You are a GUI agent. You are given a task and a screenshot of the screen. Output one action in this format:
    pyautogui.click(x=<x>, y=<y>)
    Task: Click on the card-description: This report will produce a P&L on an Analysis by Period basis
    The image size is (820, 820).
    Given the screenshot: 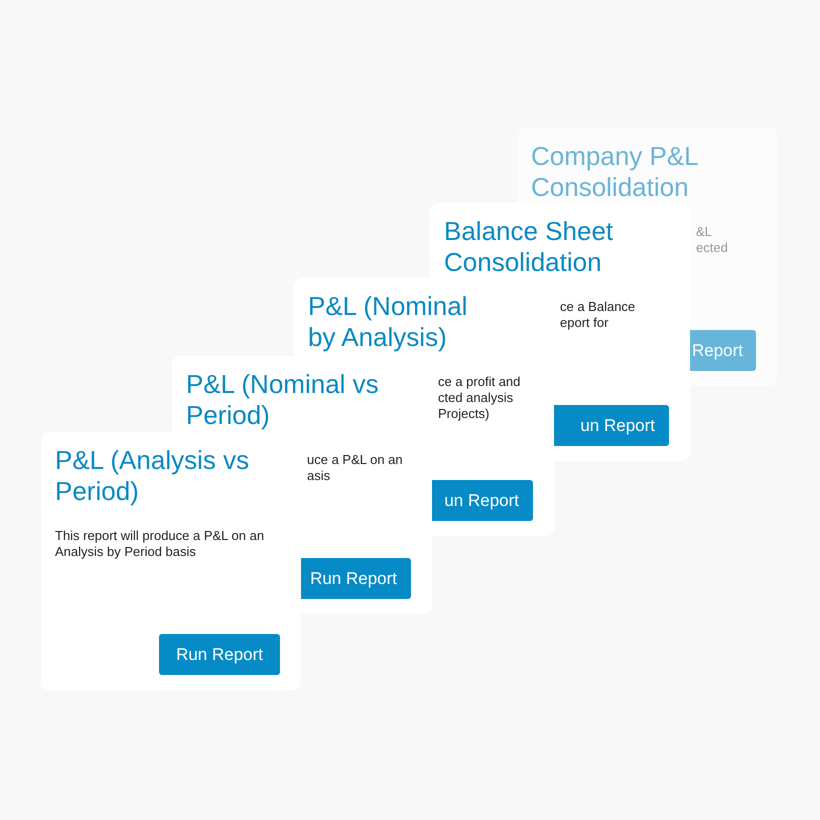 What is the action you would take?
    pyautogui.click(x=159, y=544)
    